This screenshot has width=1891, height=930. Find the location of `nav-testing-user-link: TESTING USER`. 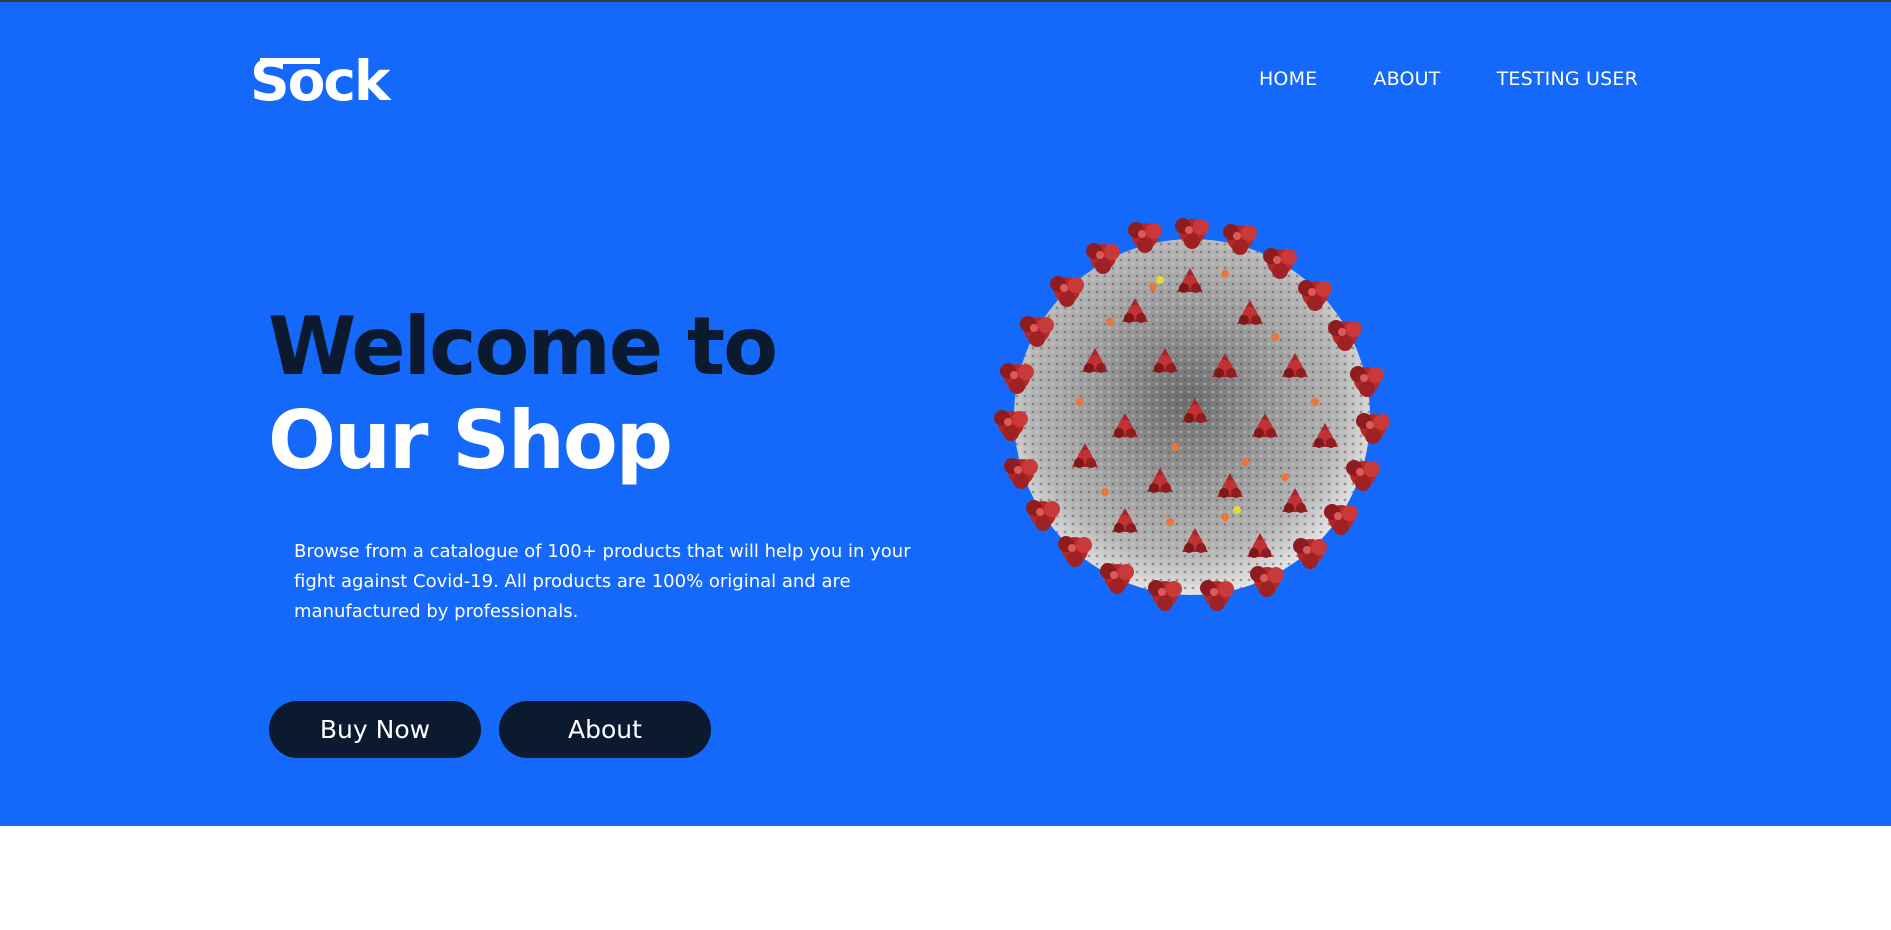

nav-testing-user-link: TESTING USER is located at coordinates (1567, 79).